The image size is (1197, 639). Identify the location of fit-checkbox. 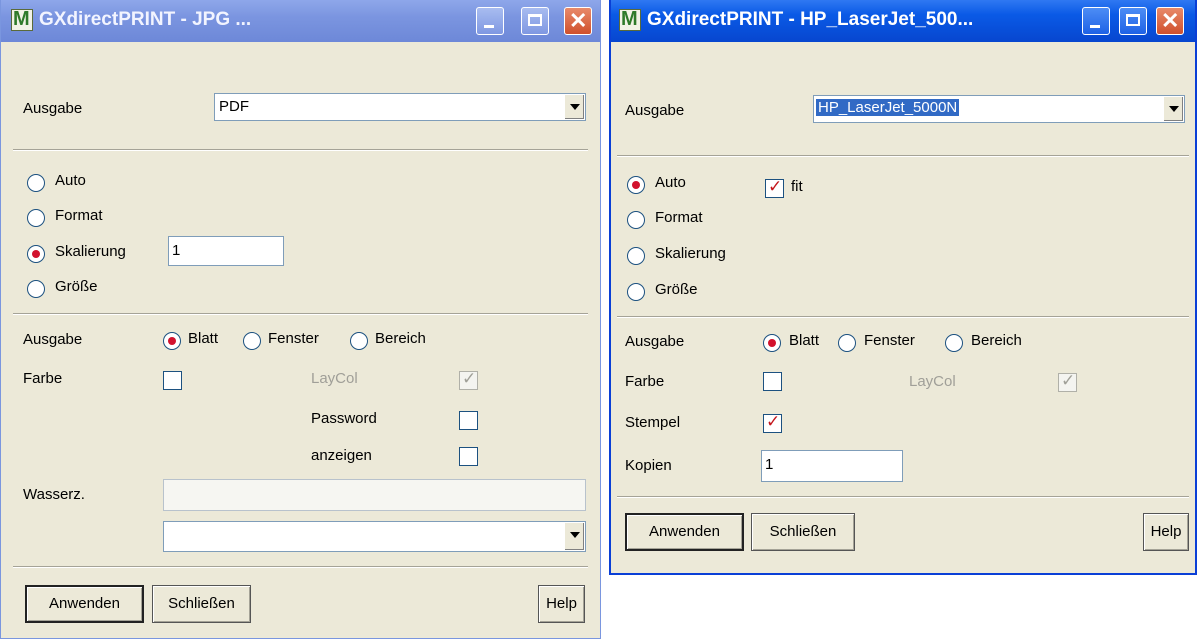
(774, 187).